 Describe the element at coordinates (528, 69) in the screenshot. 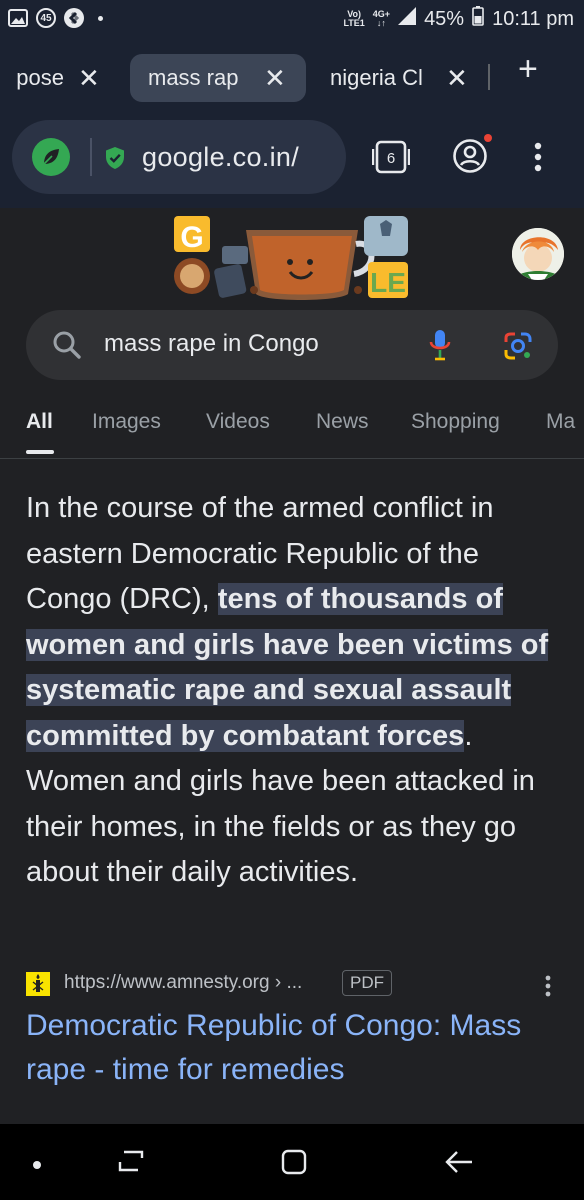

I see `new-tab-button: +` at that location.